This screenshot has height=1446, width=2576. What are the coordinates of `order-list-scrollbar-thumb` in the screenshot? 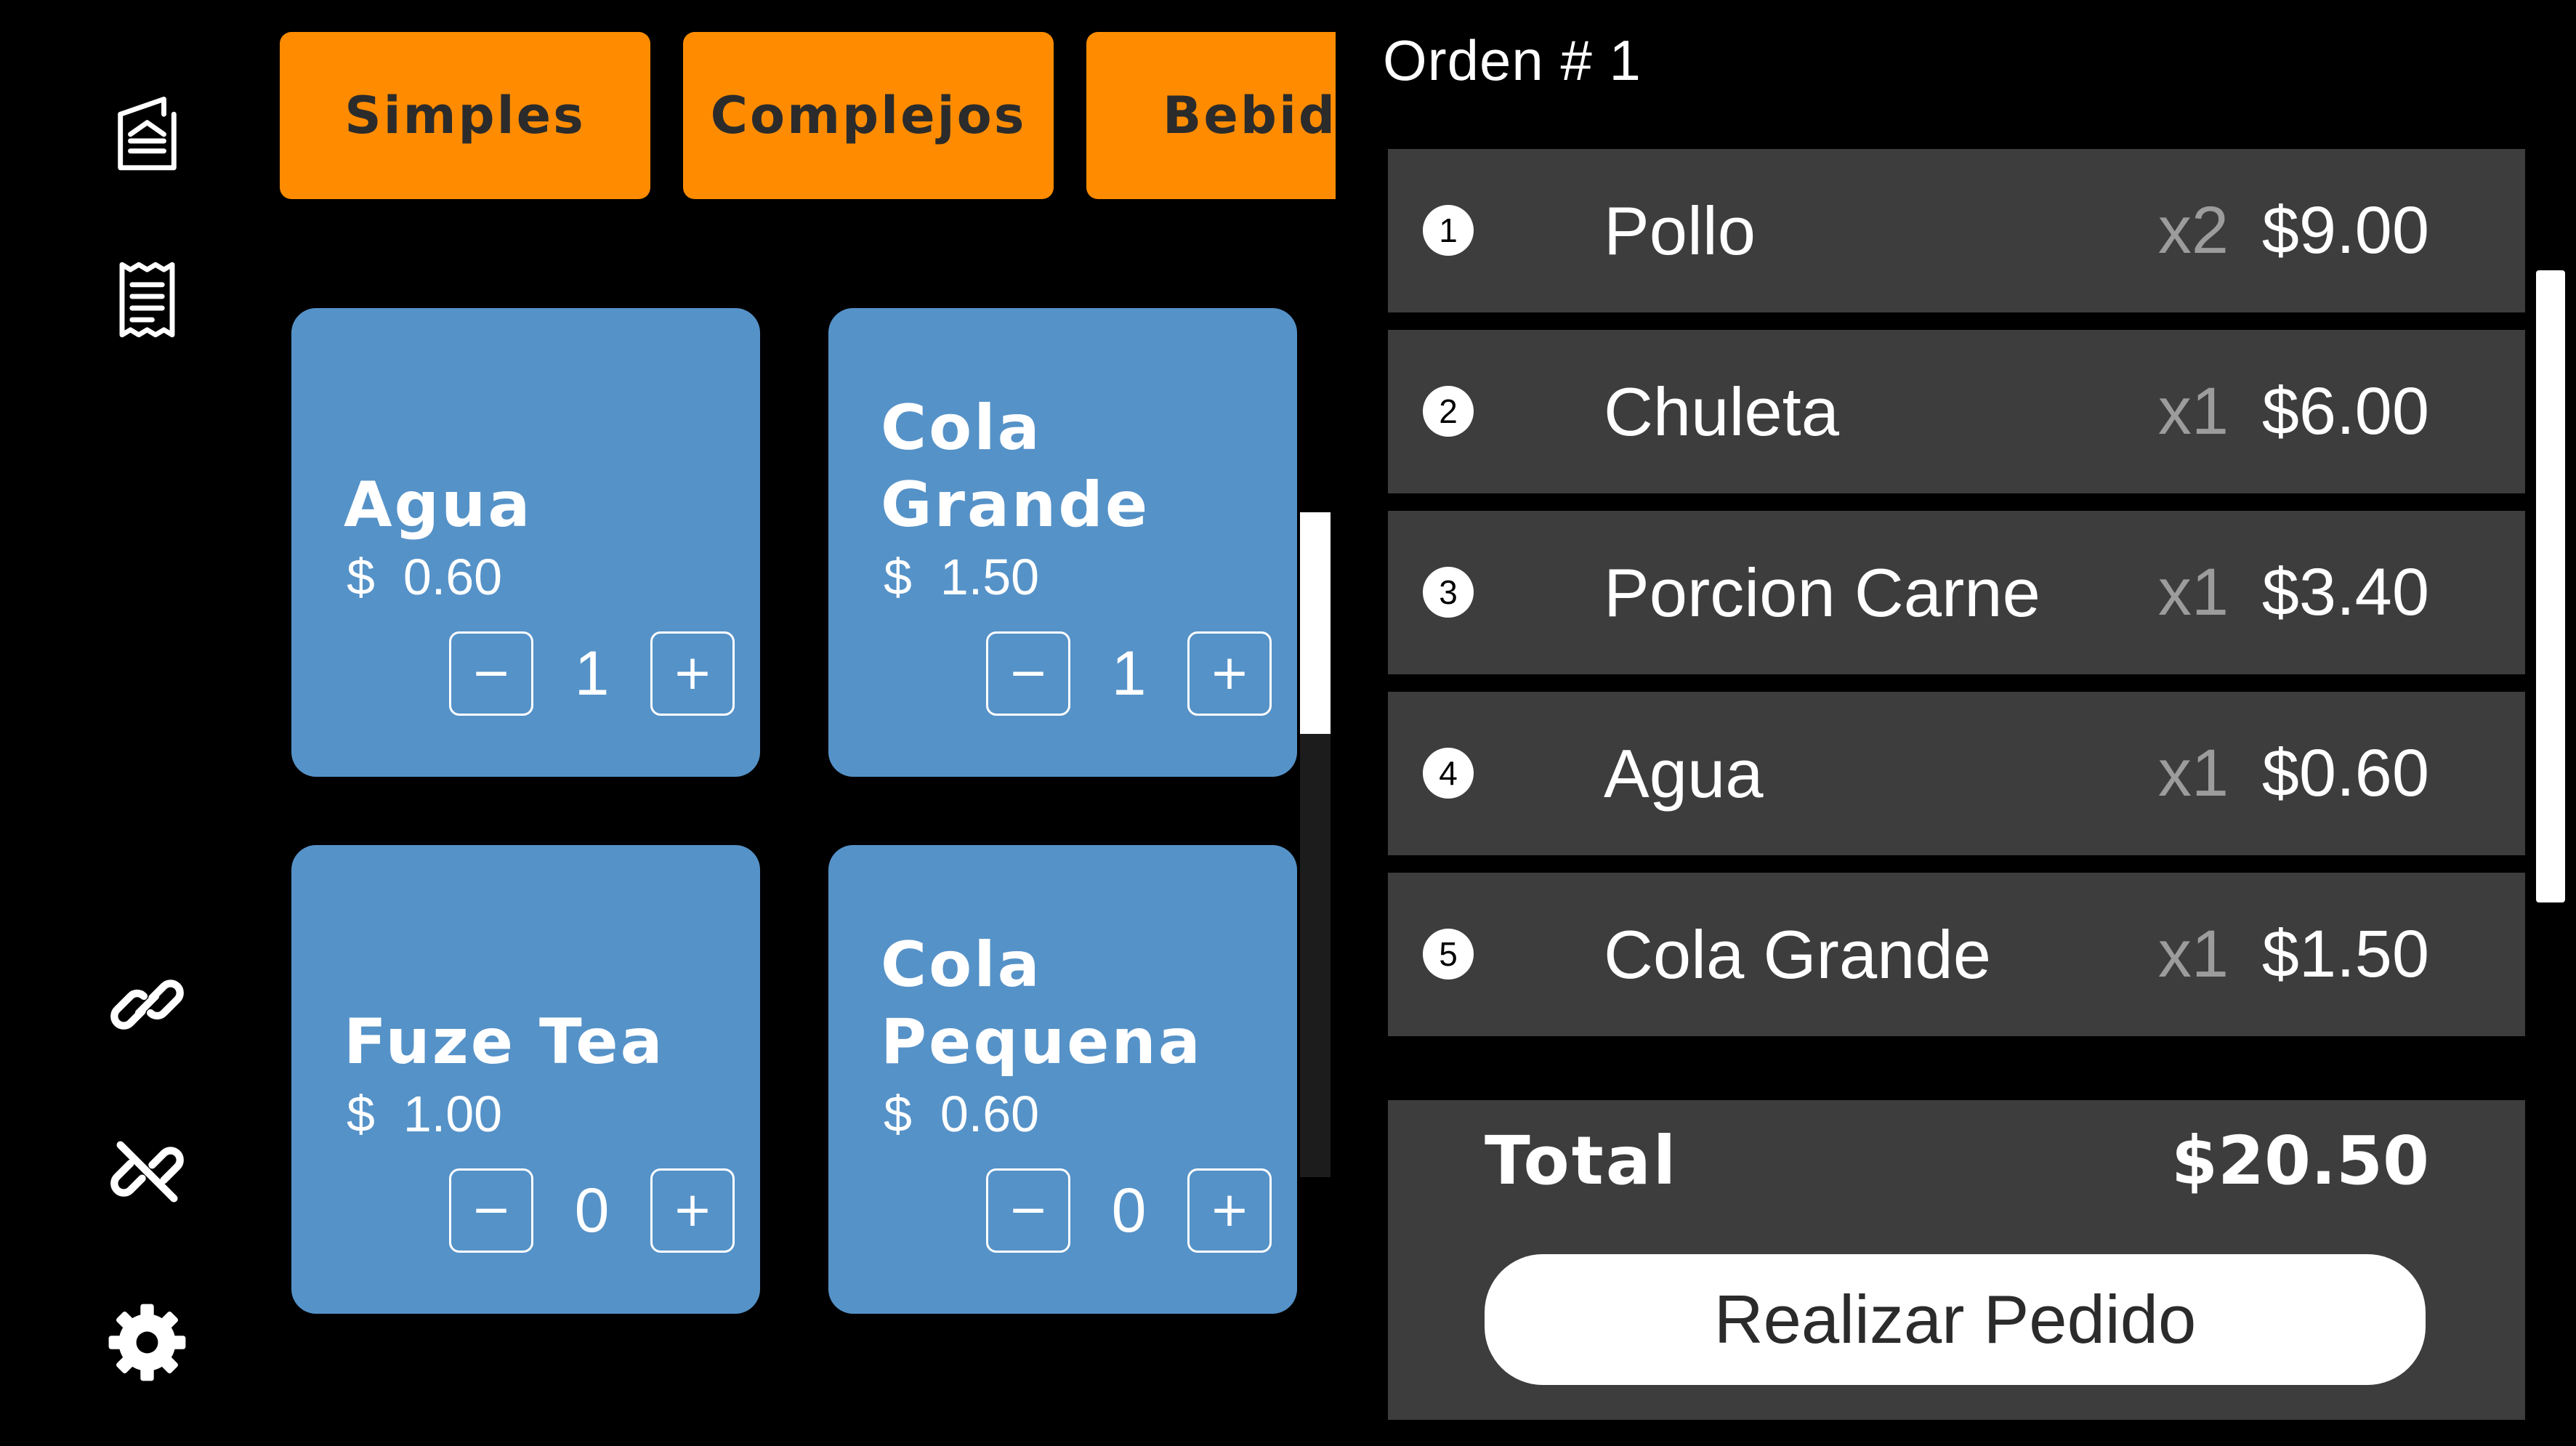 It's located at (2551, 586).